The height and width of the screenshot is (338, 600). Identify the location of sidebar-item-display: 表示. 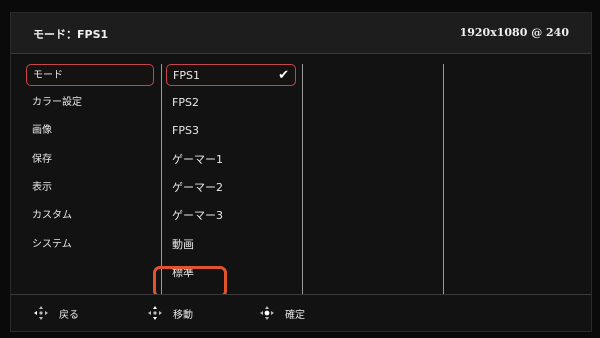
(90, 188).